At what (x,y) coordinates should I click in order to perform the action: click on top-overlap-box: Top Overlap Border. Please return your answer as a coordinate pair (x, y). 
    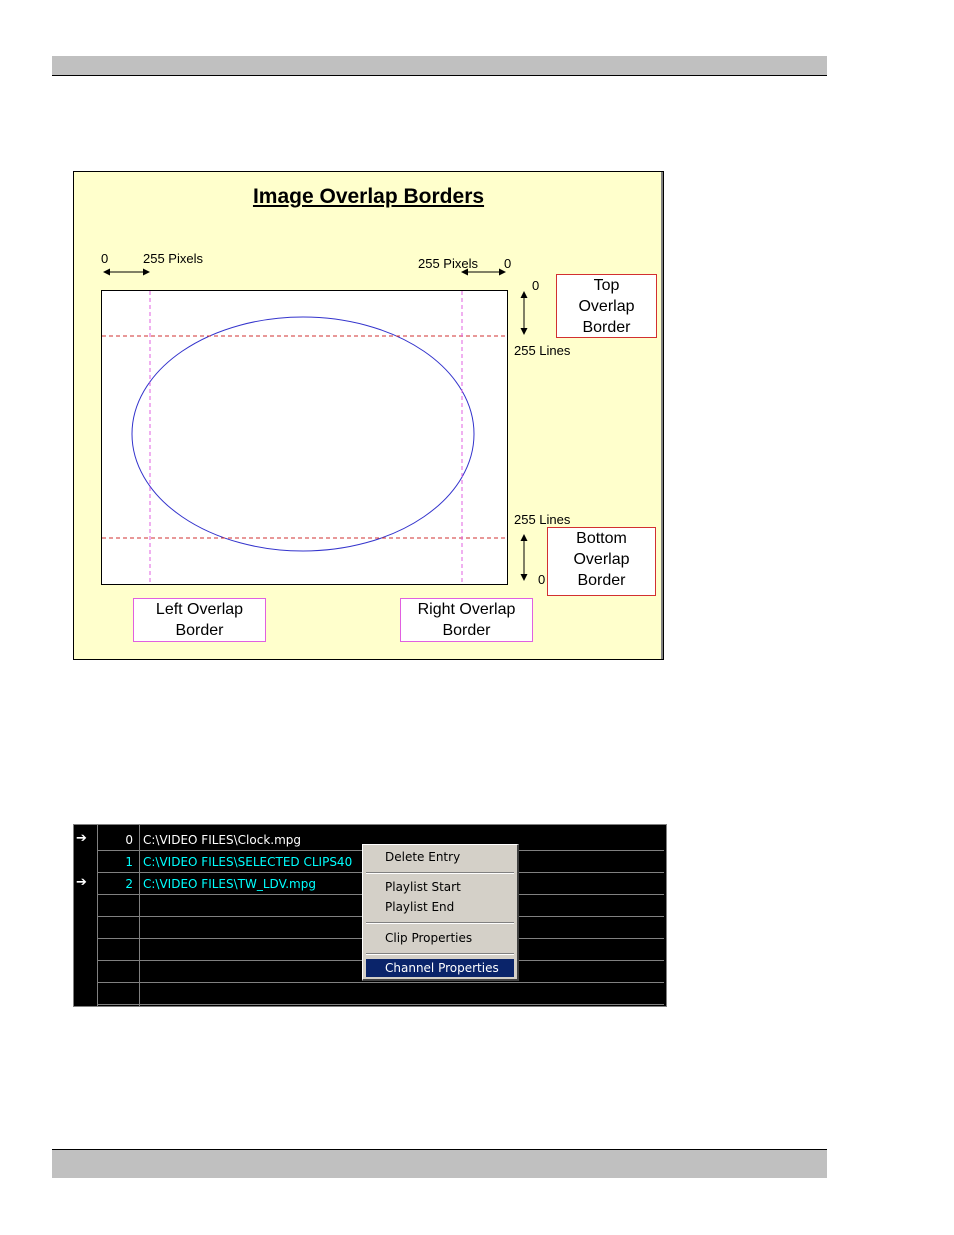
    Looking at the image, I should click on (606, 306).